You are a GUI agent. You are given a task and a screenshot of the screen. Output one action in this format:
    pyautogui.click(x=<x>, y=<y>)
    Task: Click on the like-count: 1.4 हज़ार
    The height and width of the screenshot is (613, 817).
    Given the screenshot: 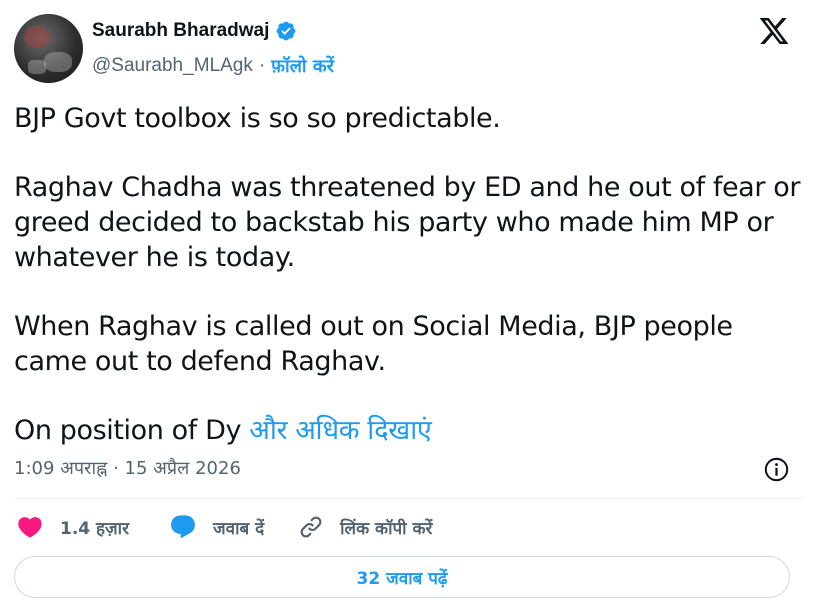 What is the action you would take?
    pyautogui.click(x=95, y=528)
    